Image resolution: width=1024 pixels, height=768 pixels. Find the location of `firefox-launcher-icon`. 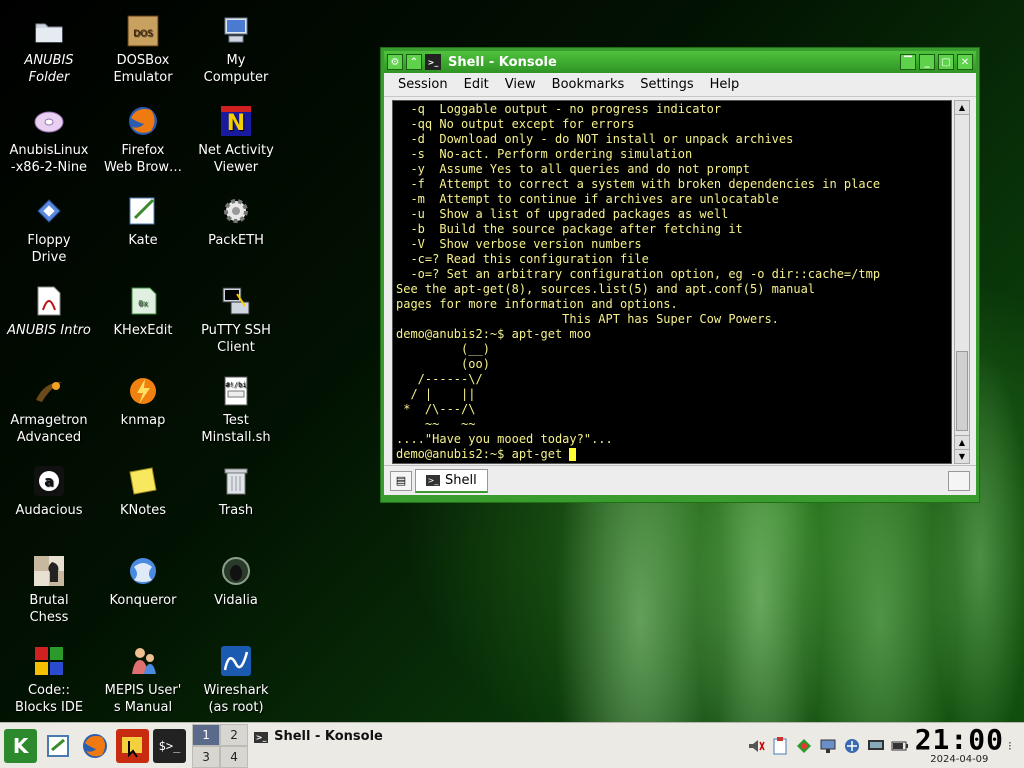

firefox-launcher-icon is located at coordinates (94, 746).